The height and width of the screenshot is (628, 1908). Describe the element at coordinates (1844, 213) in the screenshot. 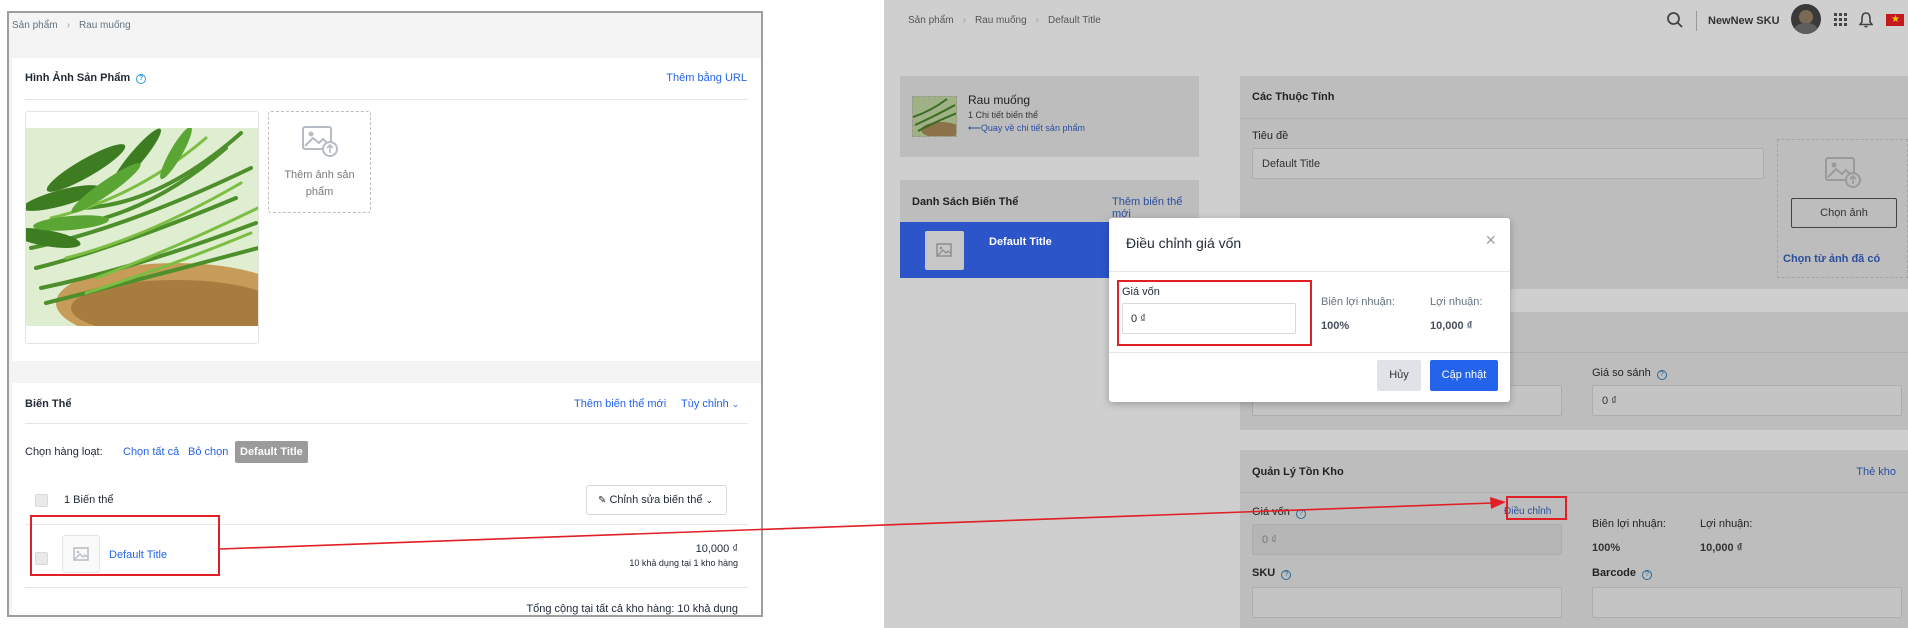

I see `choose-image-button: Chọn ảnh` at that location.